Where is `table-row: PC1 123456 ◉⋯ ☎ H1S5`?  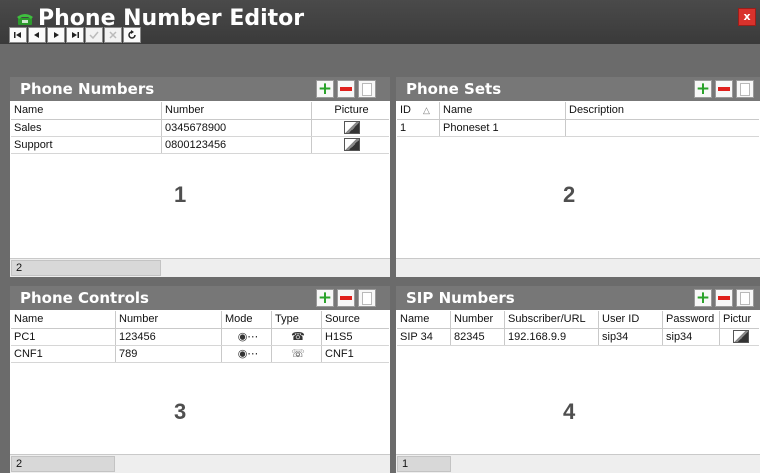
table-row: PC1 123456 ◉⋯ ☎ H1S5 is located at coordinates (200, 337).